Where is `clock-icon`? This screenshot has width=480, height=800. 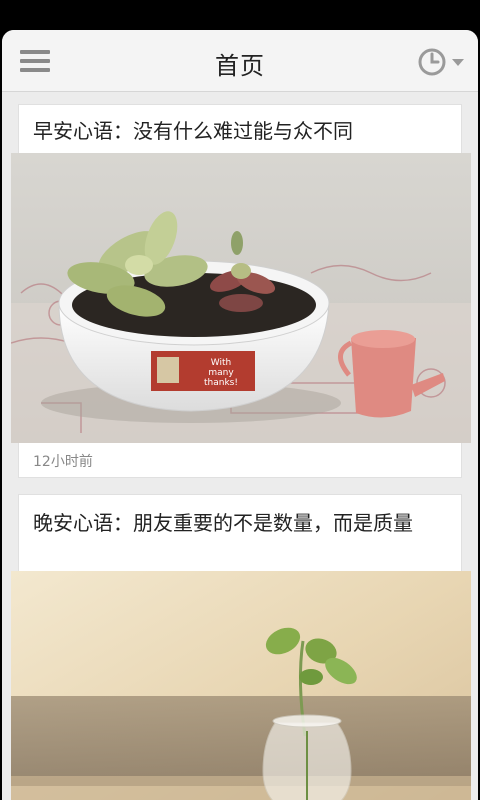
clock-icon is located at coordinates (441, 62).